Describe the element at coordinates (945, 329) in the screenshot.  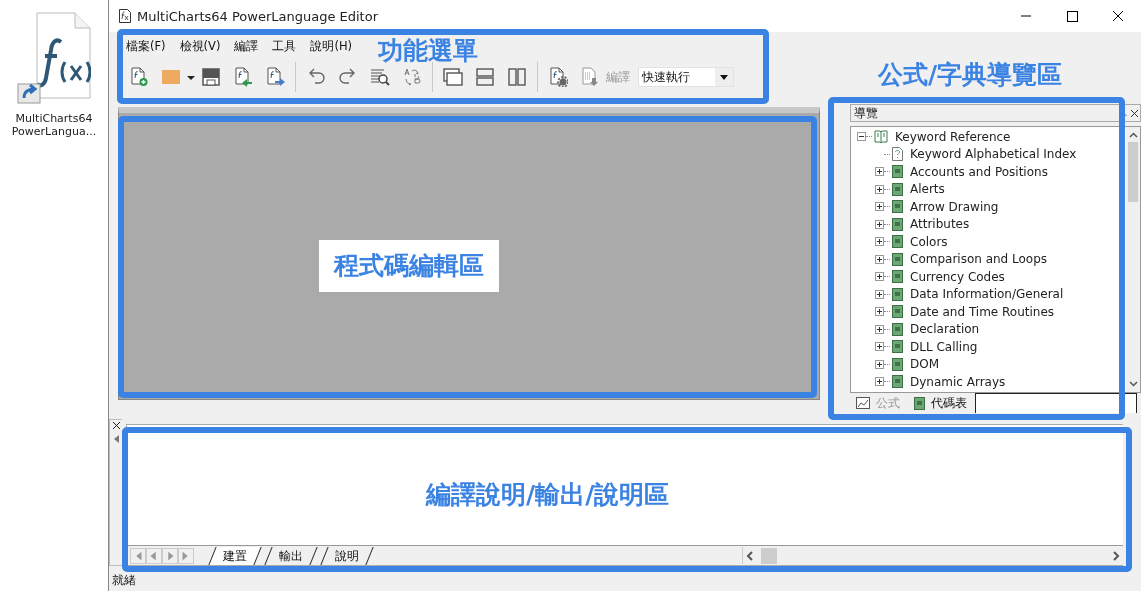
I see `tree-item: Declaration` at that location.